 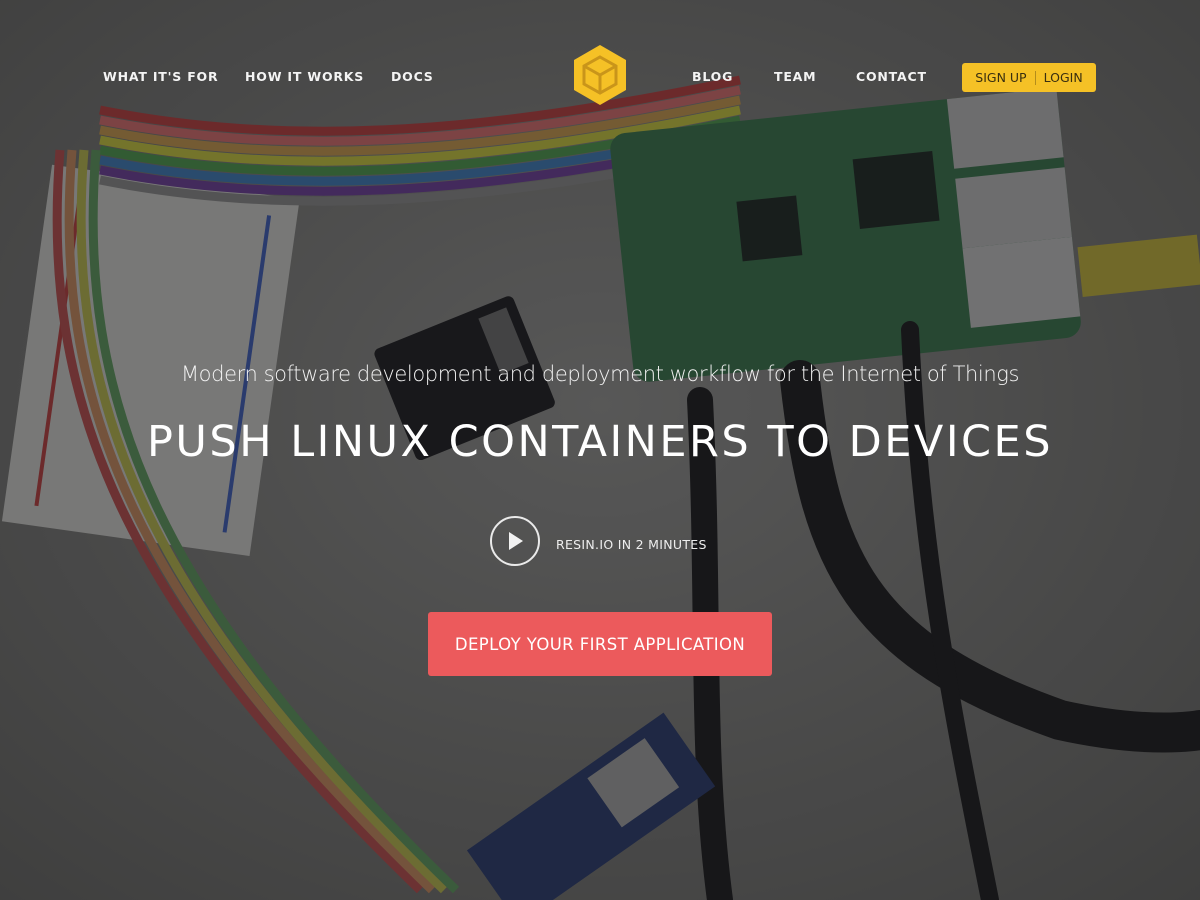 I want to click on login-button: LOGIN, so click(x=1063, y=77).